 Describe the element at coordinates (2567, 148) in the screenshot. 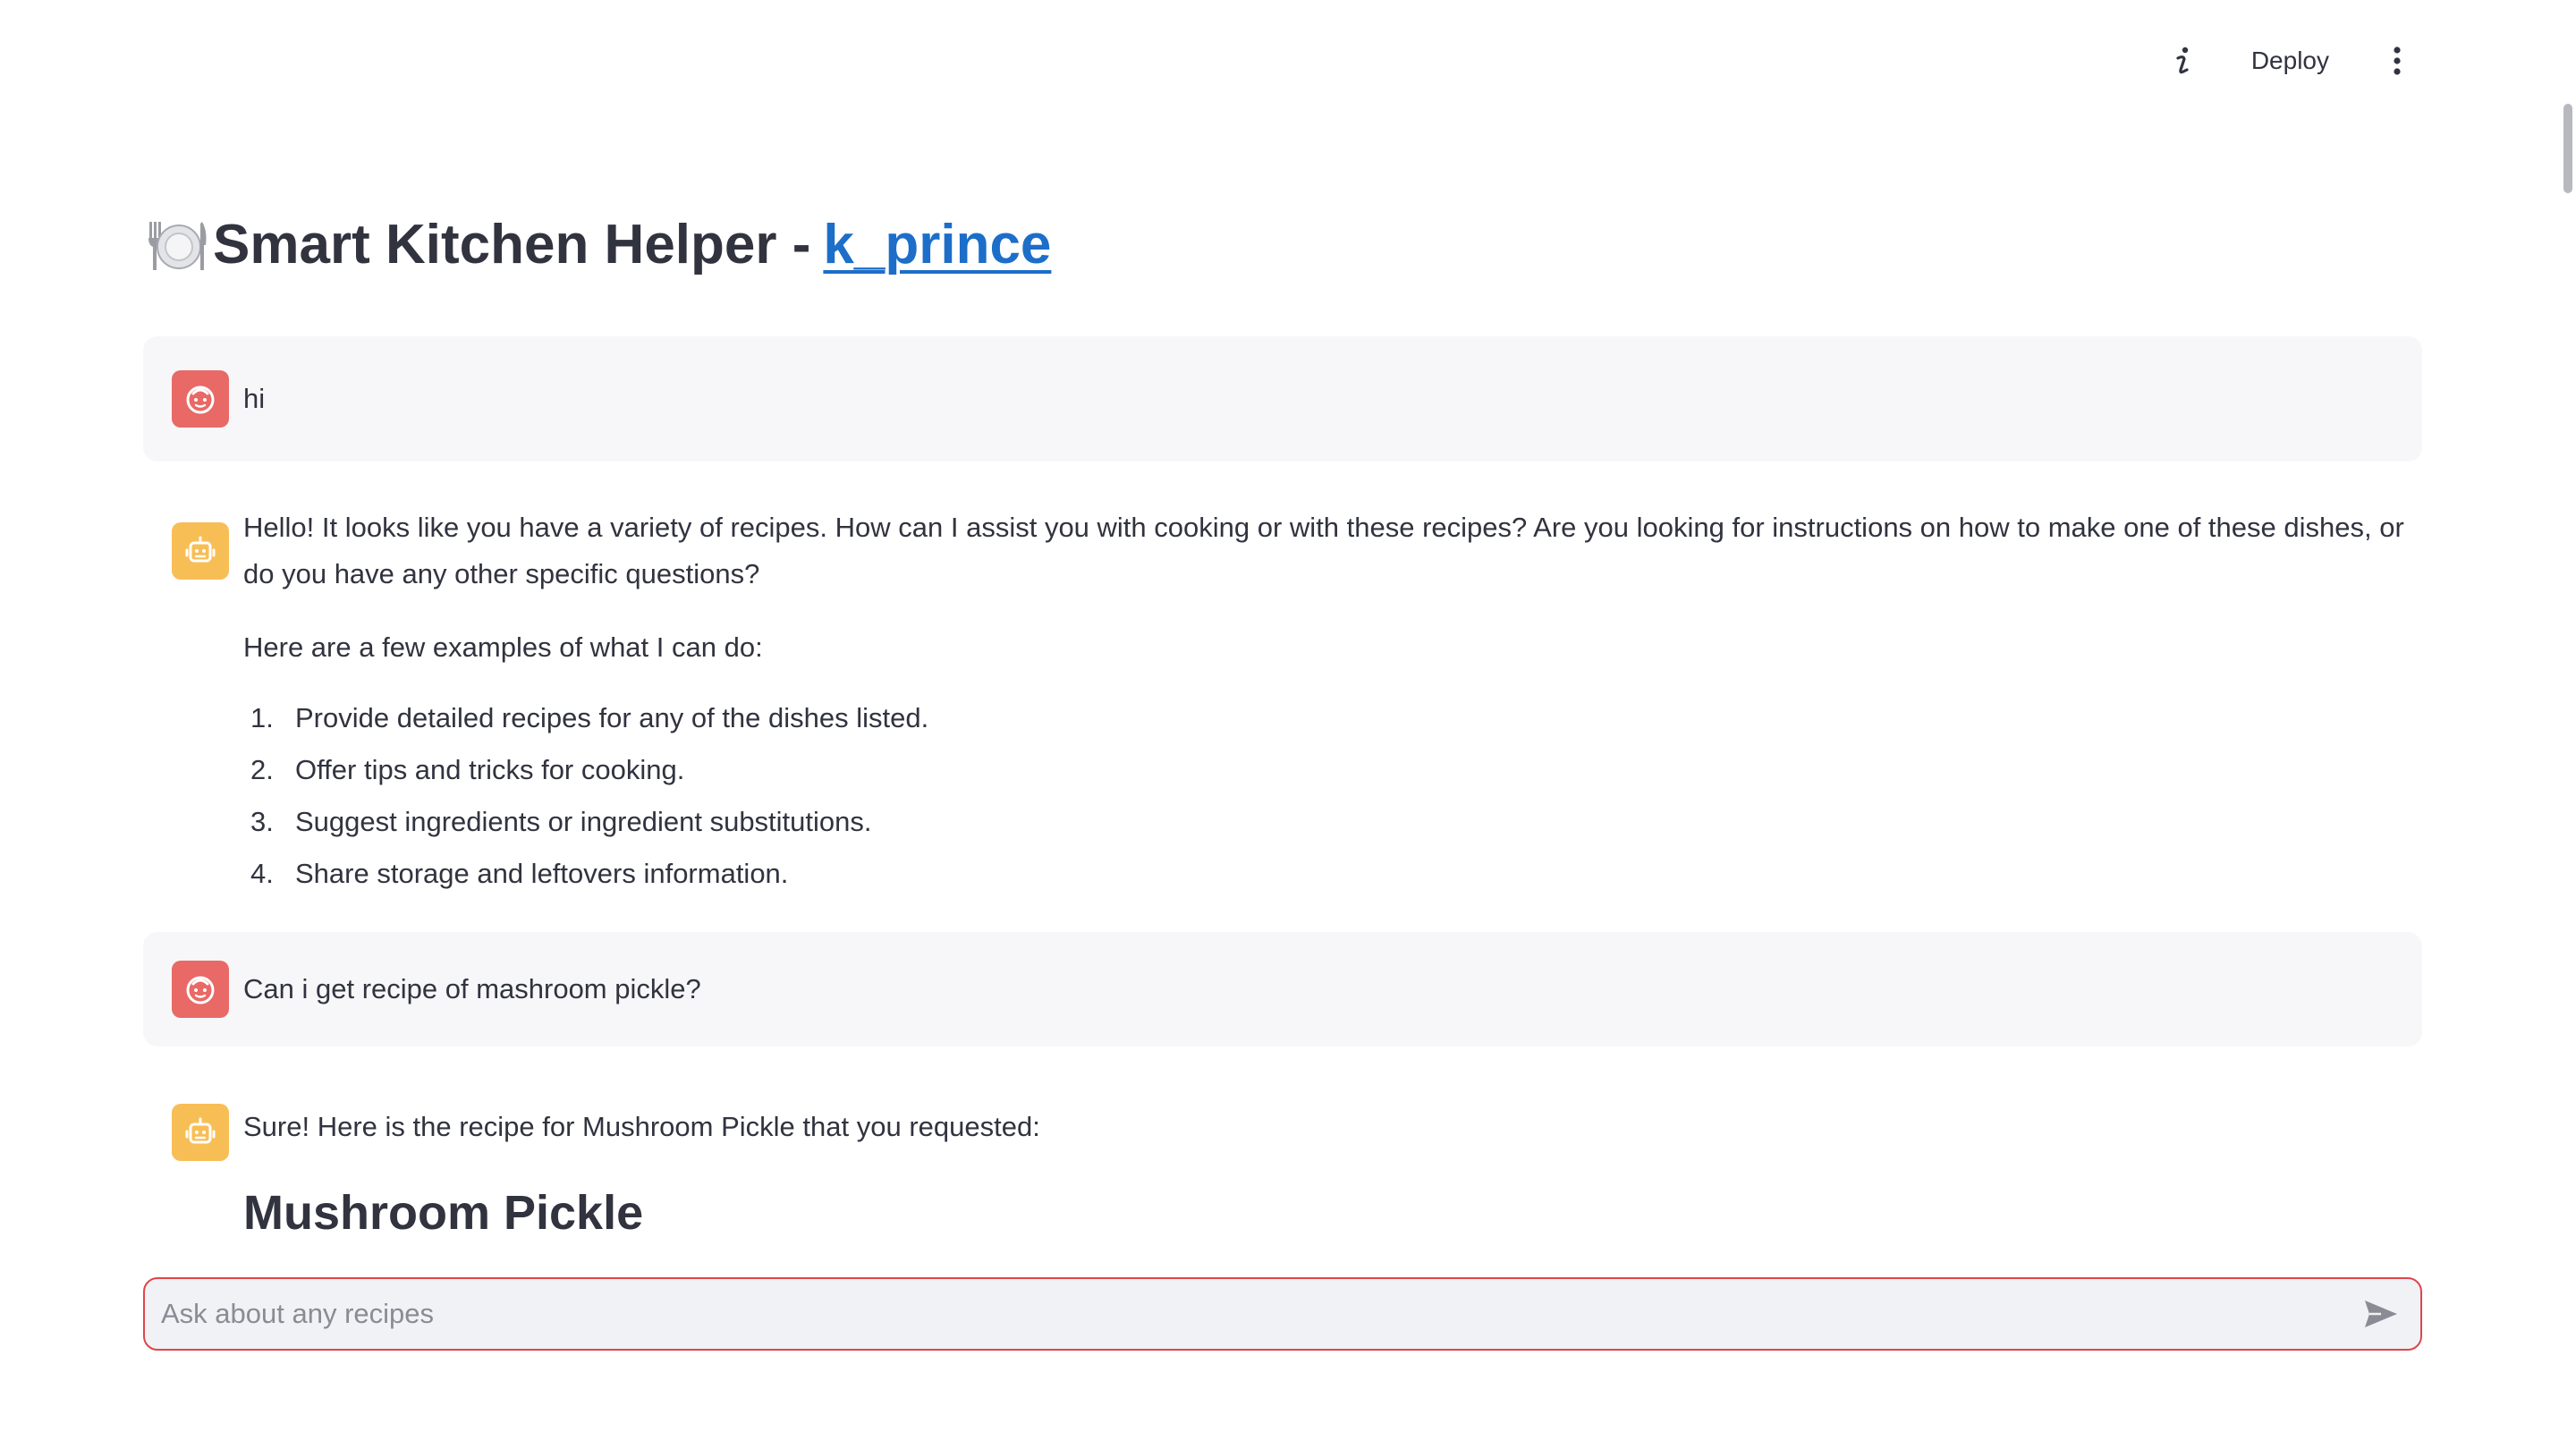

I see `page-scrollbar` at that location.